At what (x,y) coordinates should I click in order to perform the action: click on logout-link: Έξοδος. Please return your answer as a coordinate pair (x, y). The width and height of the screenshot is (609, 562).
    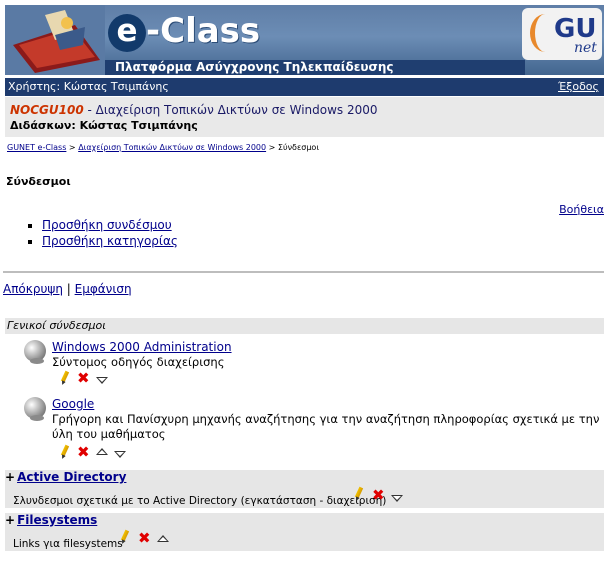
    Looking at the image, I should click on (578, 87).